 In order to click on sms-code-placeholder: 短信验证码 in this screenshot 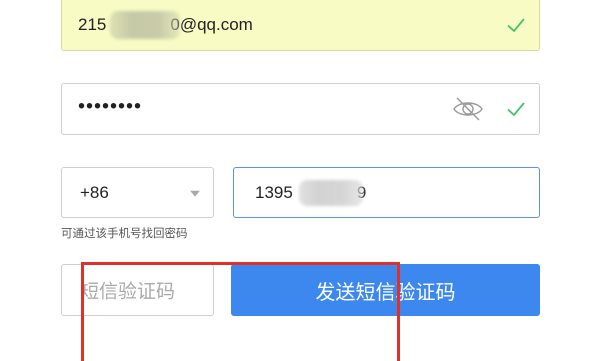, I will do `click(128, 292)`.